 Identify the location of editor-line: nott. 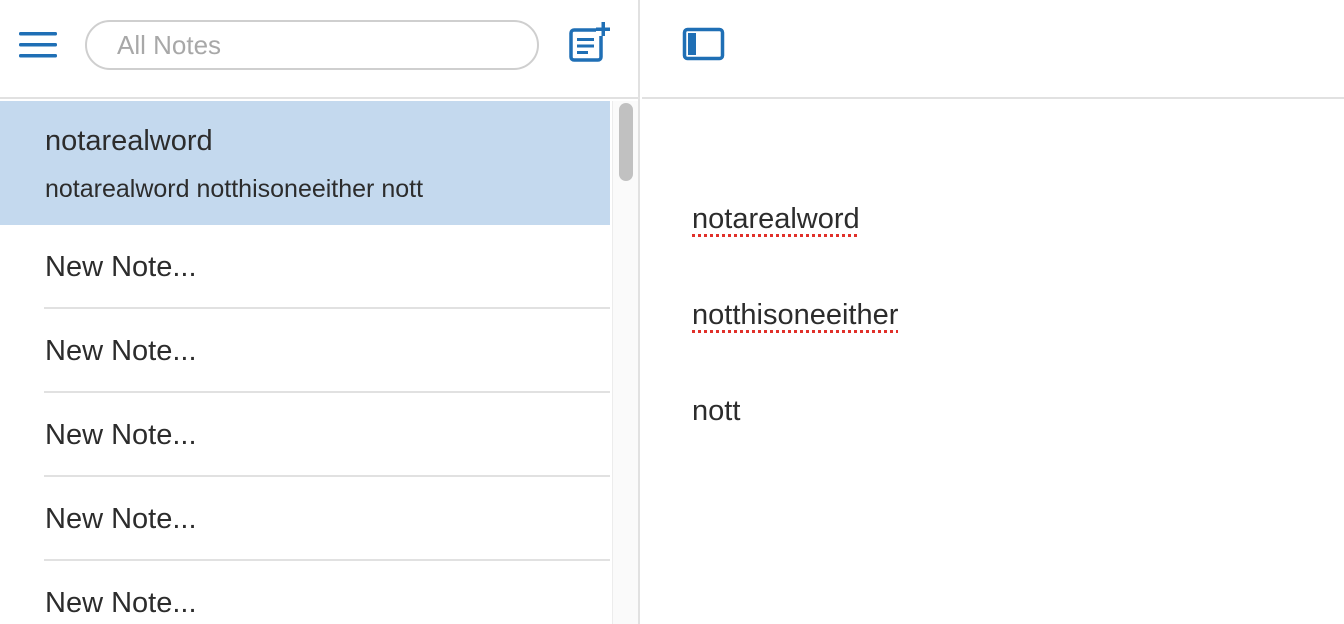
(716, 411).